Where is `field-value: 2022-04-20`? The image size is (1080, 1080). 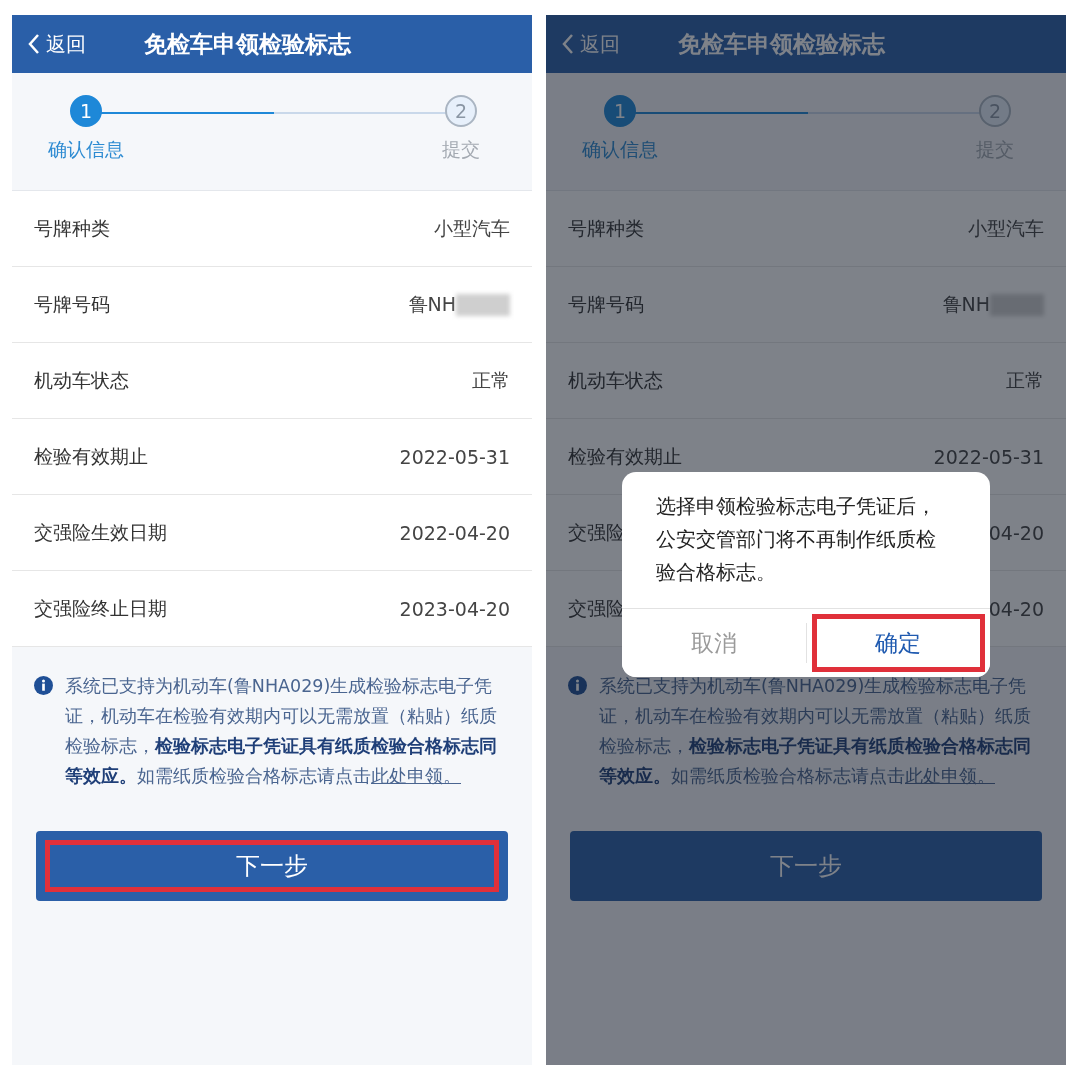 field-value: 2022-04-20 is located at coordinates (454, 532).